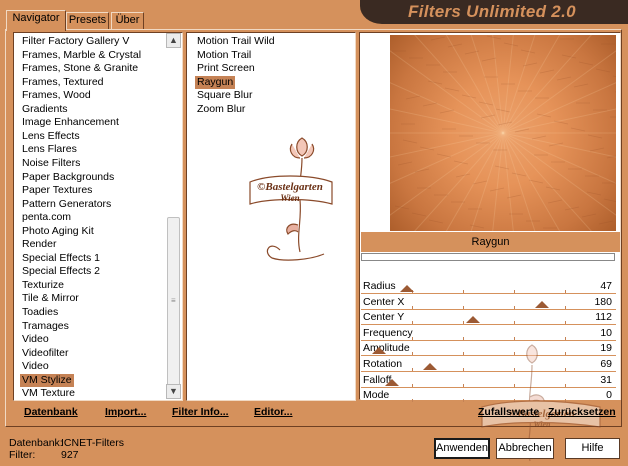 Image resolution: width=628 pixels, height=466 pixels. Describe the element at coordinates (226, 68) in the screenshot. I see `filter-item: Print Screen` at that location.